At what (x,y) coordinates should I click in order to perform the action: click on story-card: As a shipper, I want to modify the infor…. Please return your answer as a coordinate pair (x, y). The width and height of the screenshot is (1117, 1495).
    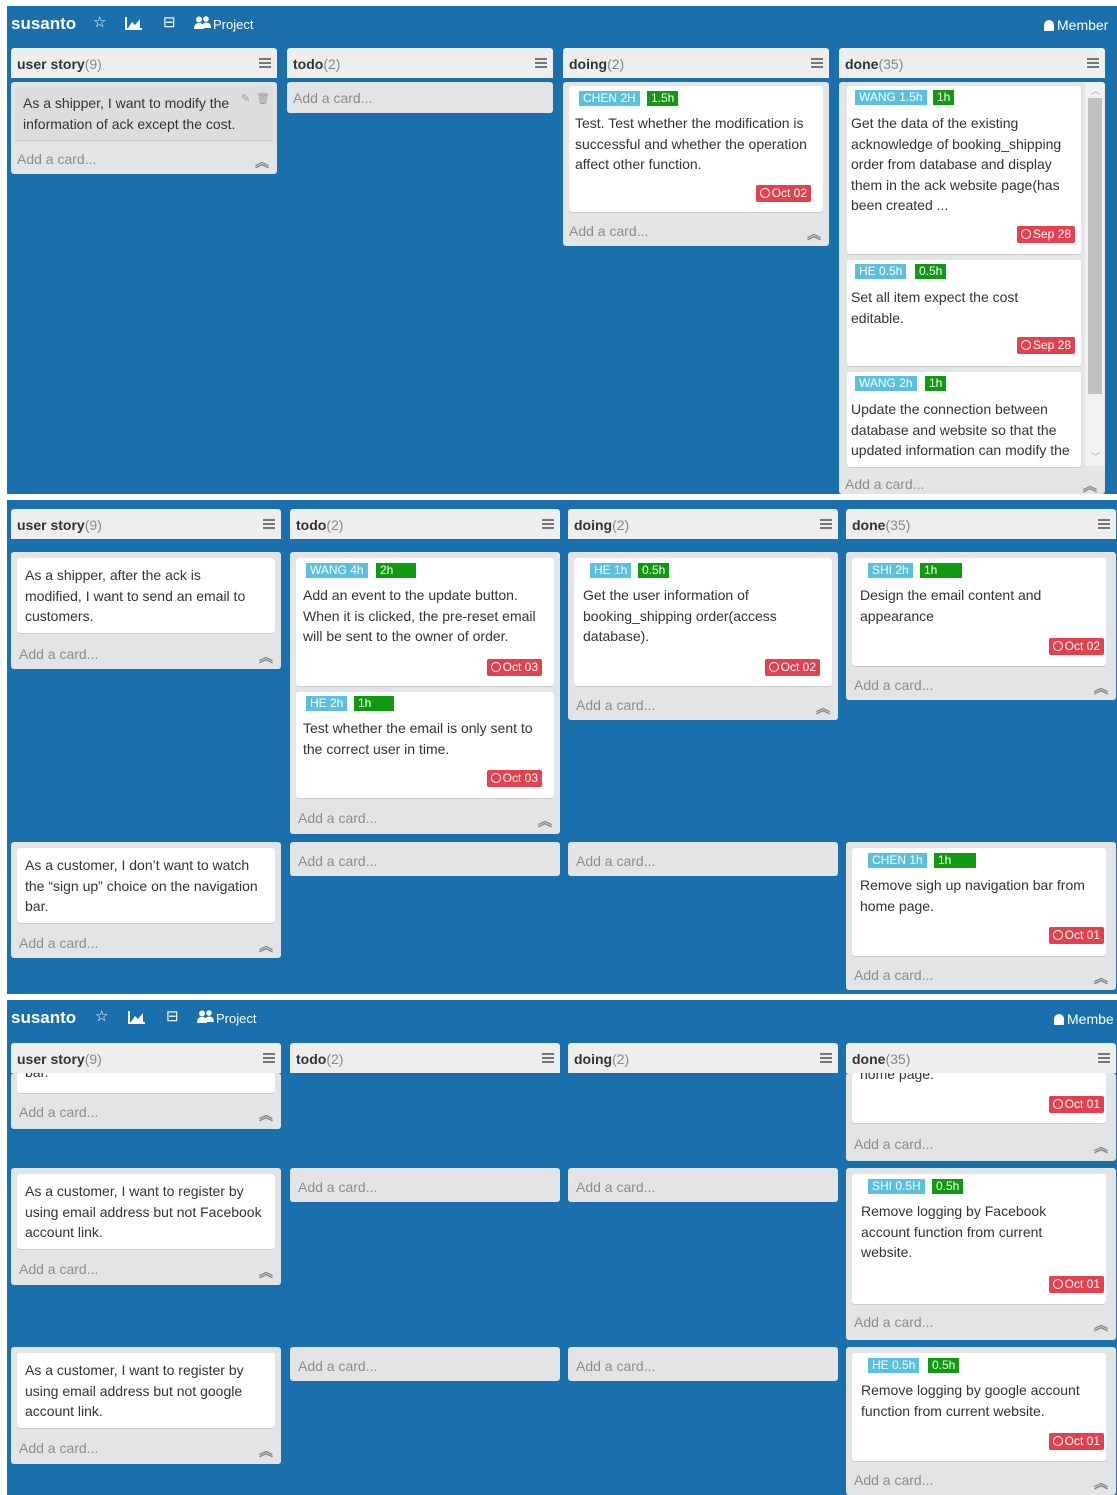
    Looking at the image, I should click on (144, 113).